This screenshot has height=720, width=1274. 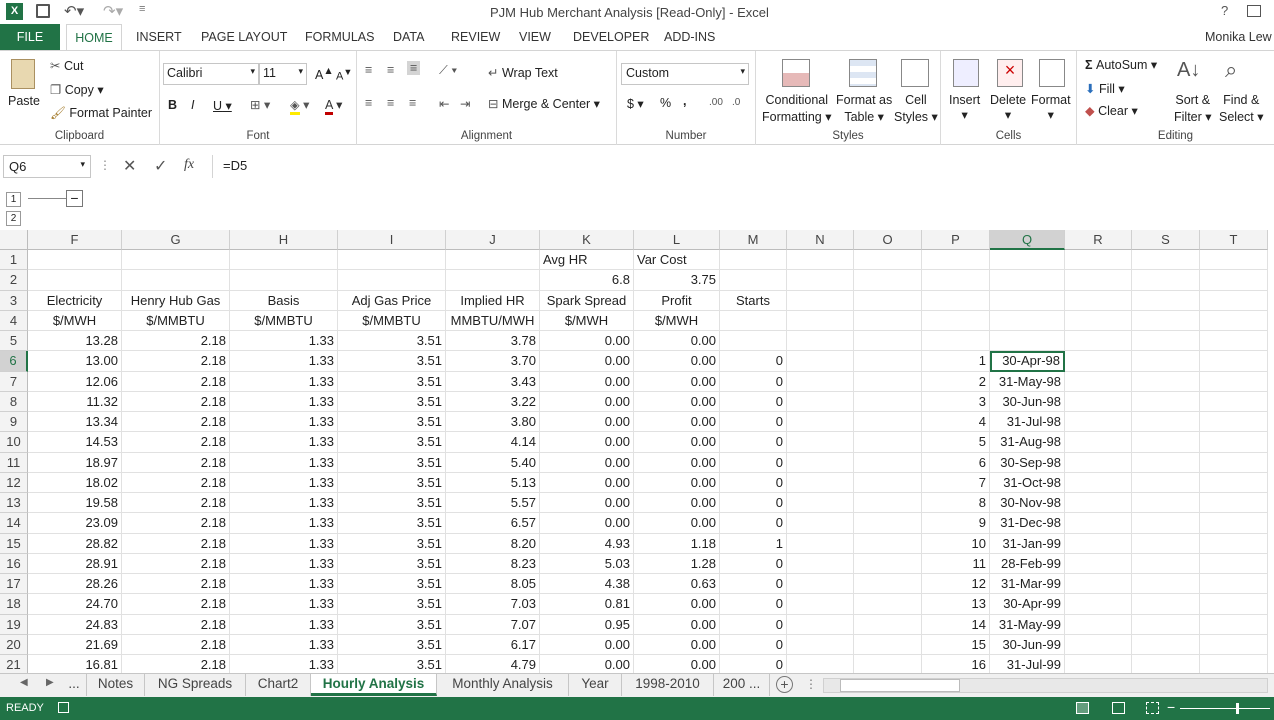 What do you see at coordinates (75, 462) in the screenshot?
I see `cell: 18.97` at bounding box center [75, 462].